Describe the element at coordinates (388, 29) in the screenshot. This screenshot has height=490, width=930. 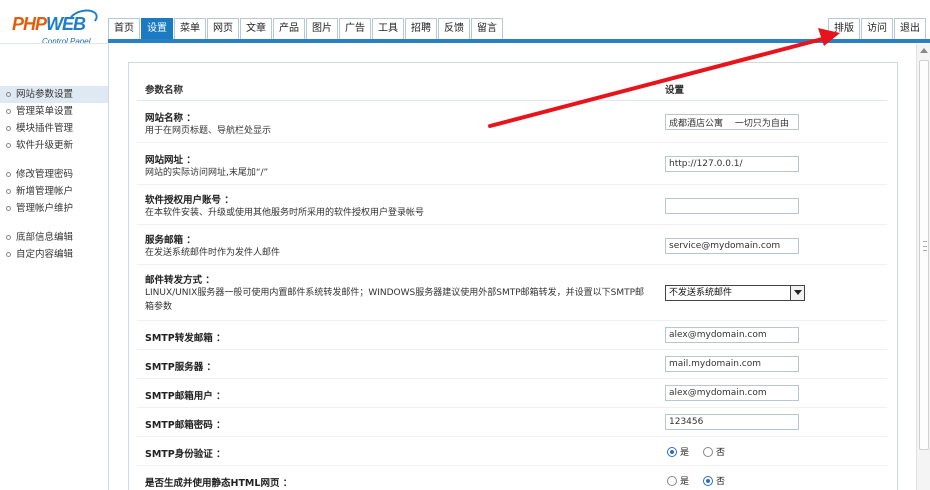
I see `tab-tools: 工具` at that location.